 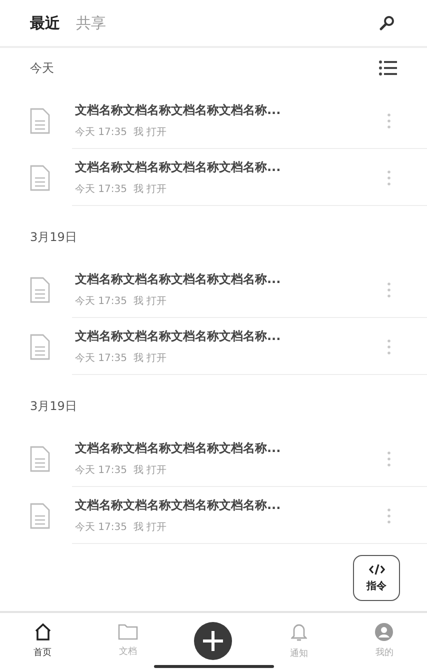 I want to click on search-icon, so click(x=387, y=23).